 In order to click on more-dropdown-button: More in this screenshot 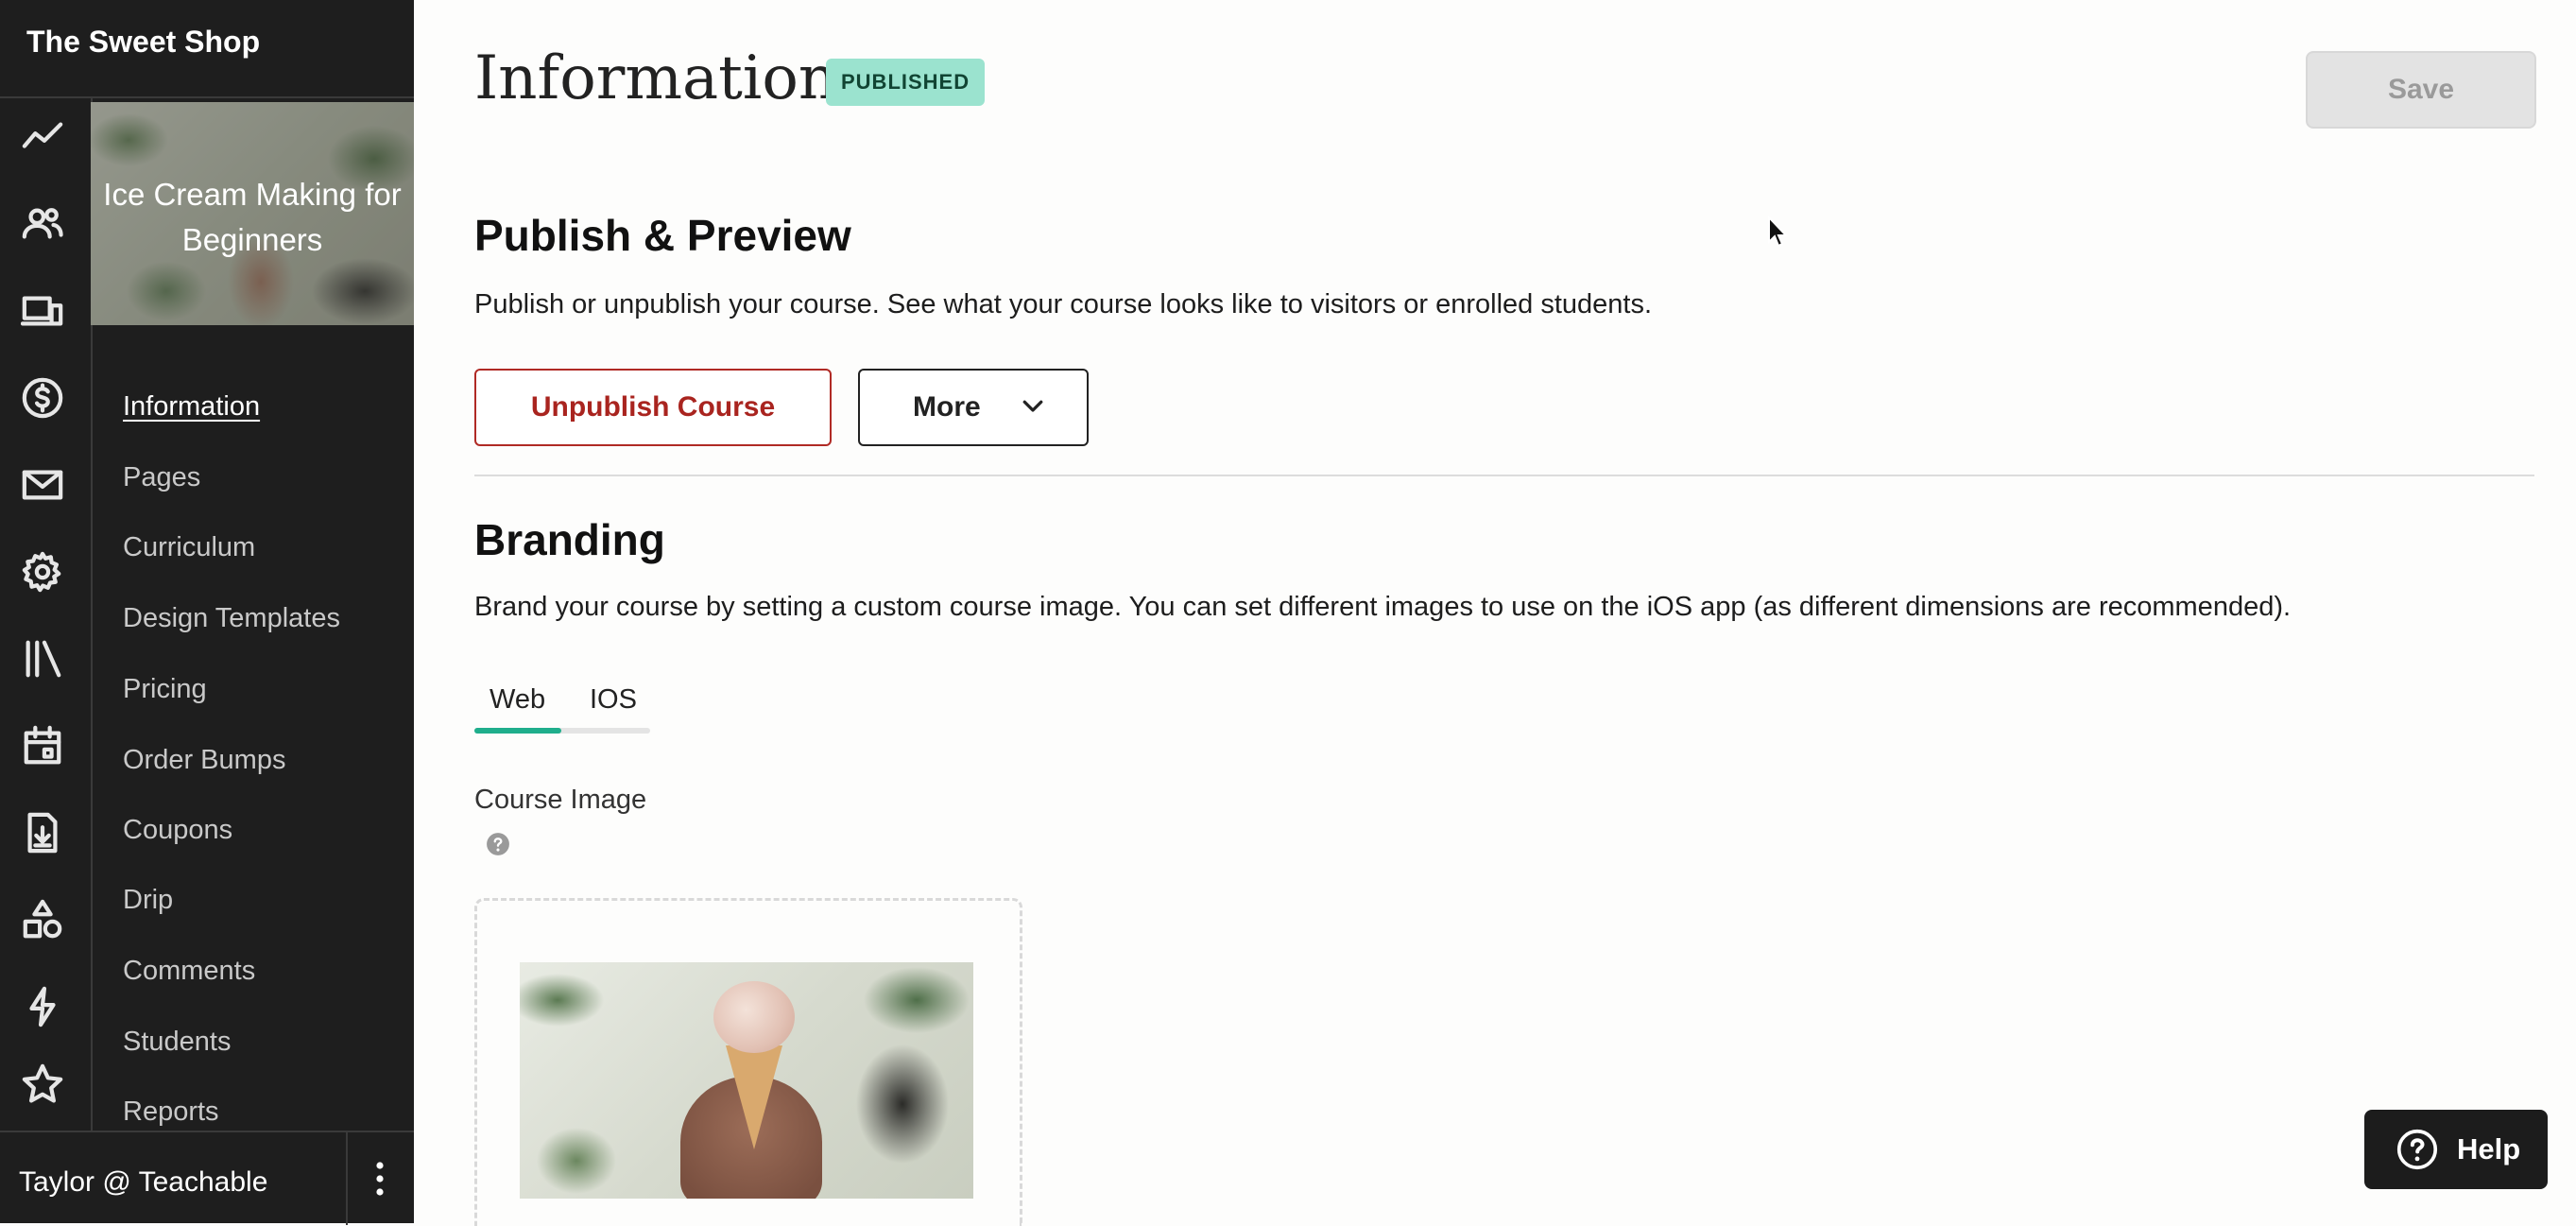, I will do `click(973, 407)`.